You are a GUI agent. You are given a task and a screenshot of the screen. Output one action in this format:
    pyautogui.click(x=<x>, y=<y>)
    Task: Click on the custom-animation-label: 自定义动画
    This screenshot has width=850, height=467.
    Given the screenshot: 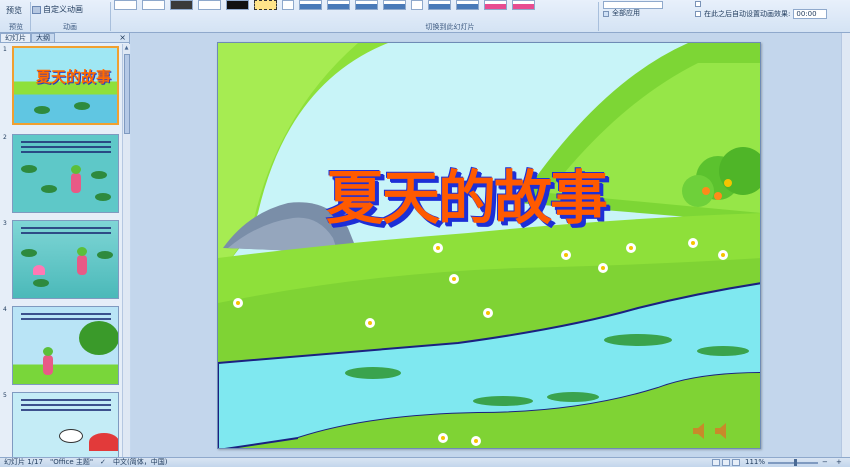 What is the action you would take?
    pyautogui.click(x=63, y=9)
    